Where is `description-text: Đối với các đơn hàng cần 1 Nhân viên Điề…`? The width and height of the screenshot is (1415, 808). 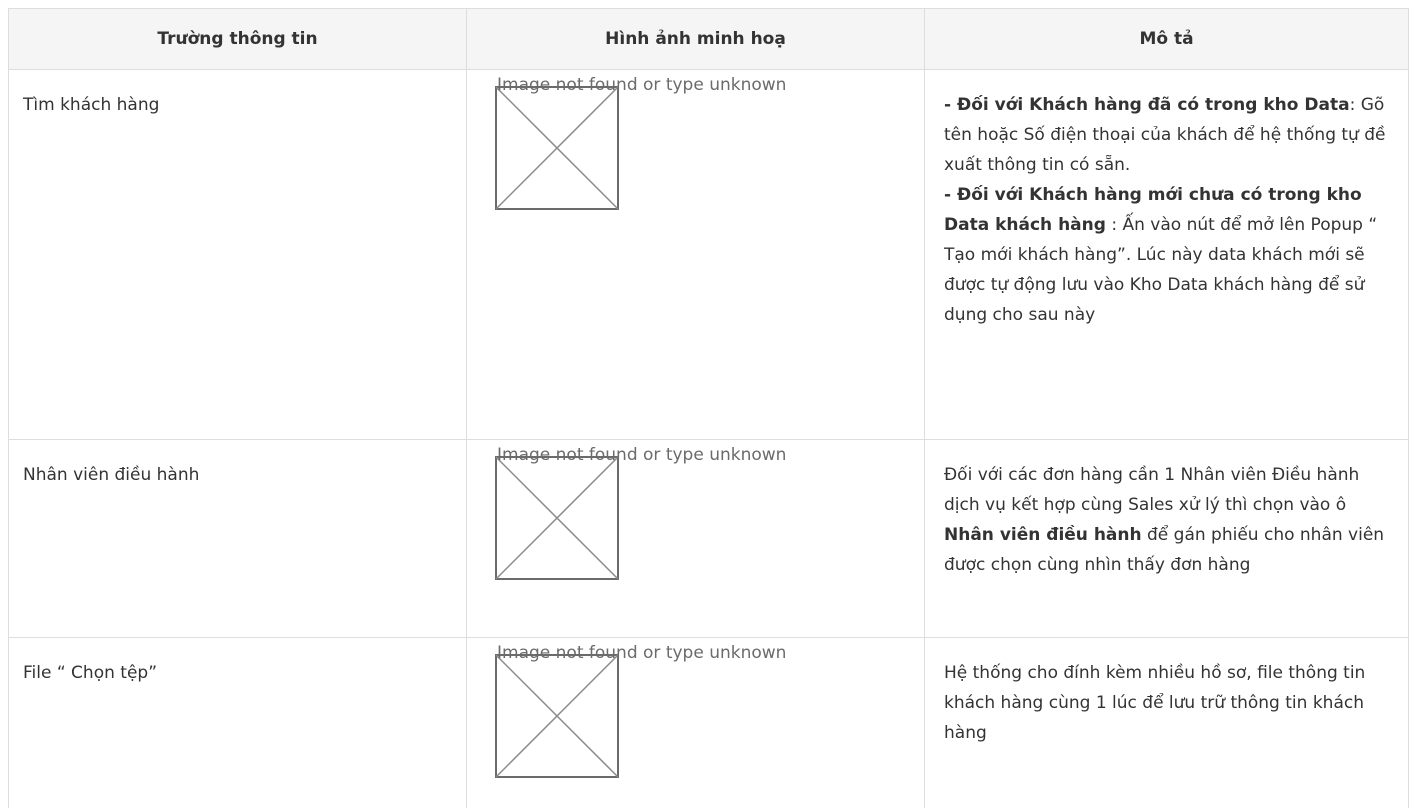
description-text: Đối với các đơn hàng cần 1 Nhân viên Điề… is located at coordinates (1151, 490).